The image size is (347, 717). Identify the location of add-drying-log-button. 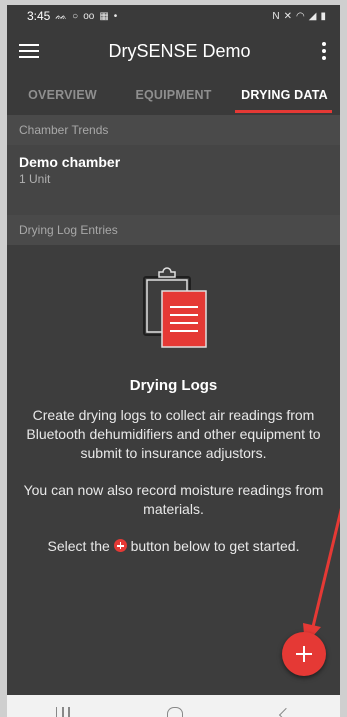
(304, 654).